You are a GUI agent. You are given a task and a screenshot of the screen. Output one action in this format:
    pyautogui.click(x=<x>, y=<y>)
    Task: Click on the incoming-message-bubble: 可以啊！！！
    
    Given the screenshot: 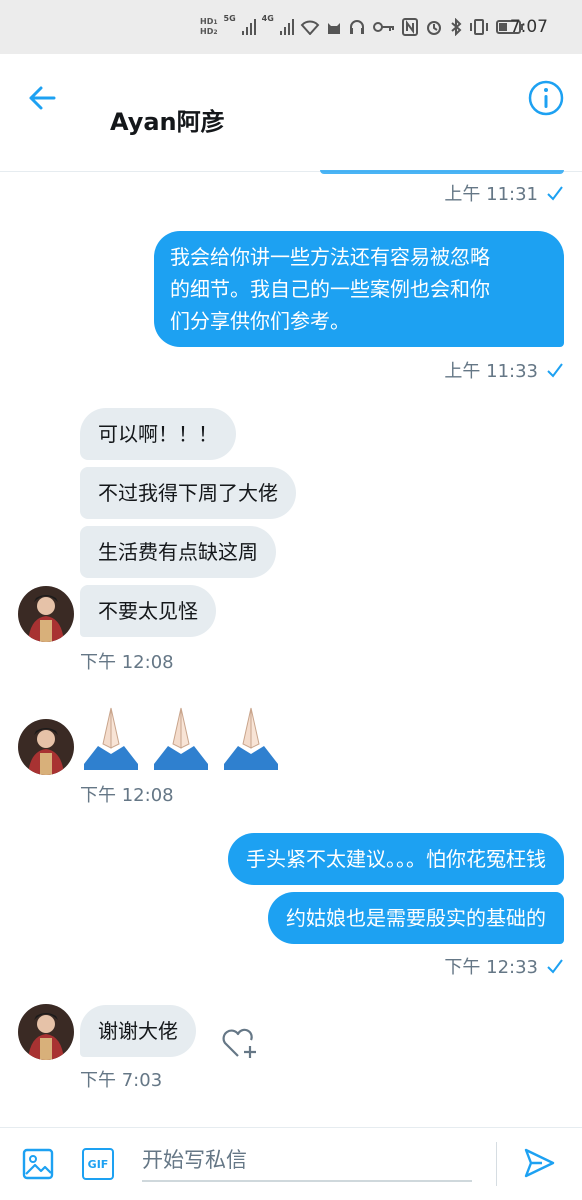 What is the action you would take?
    pyautogui.click(x=158, y=434)
    